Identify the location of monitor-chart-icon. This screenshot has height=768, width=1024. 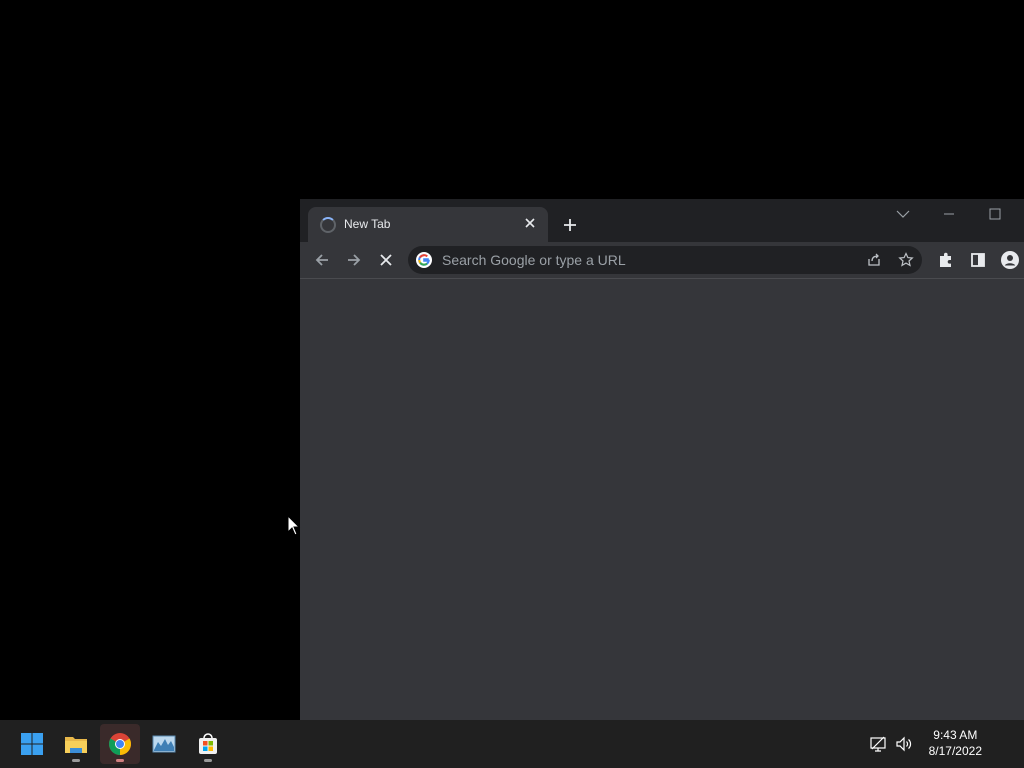
(164, 744).